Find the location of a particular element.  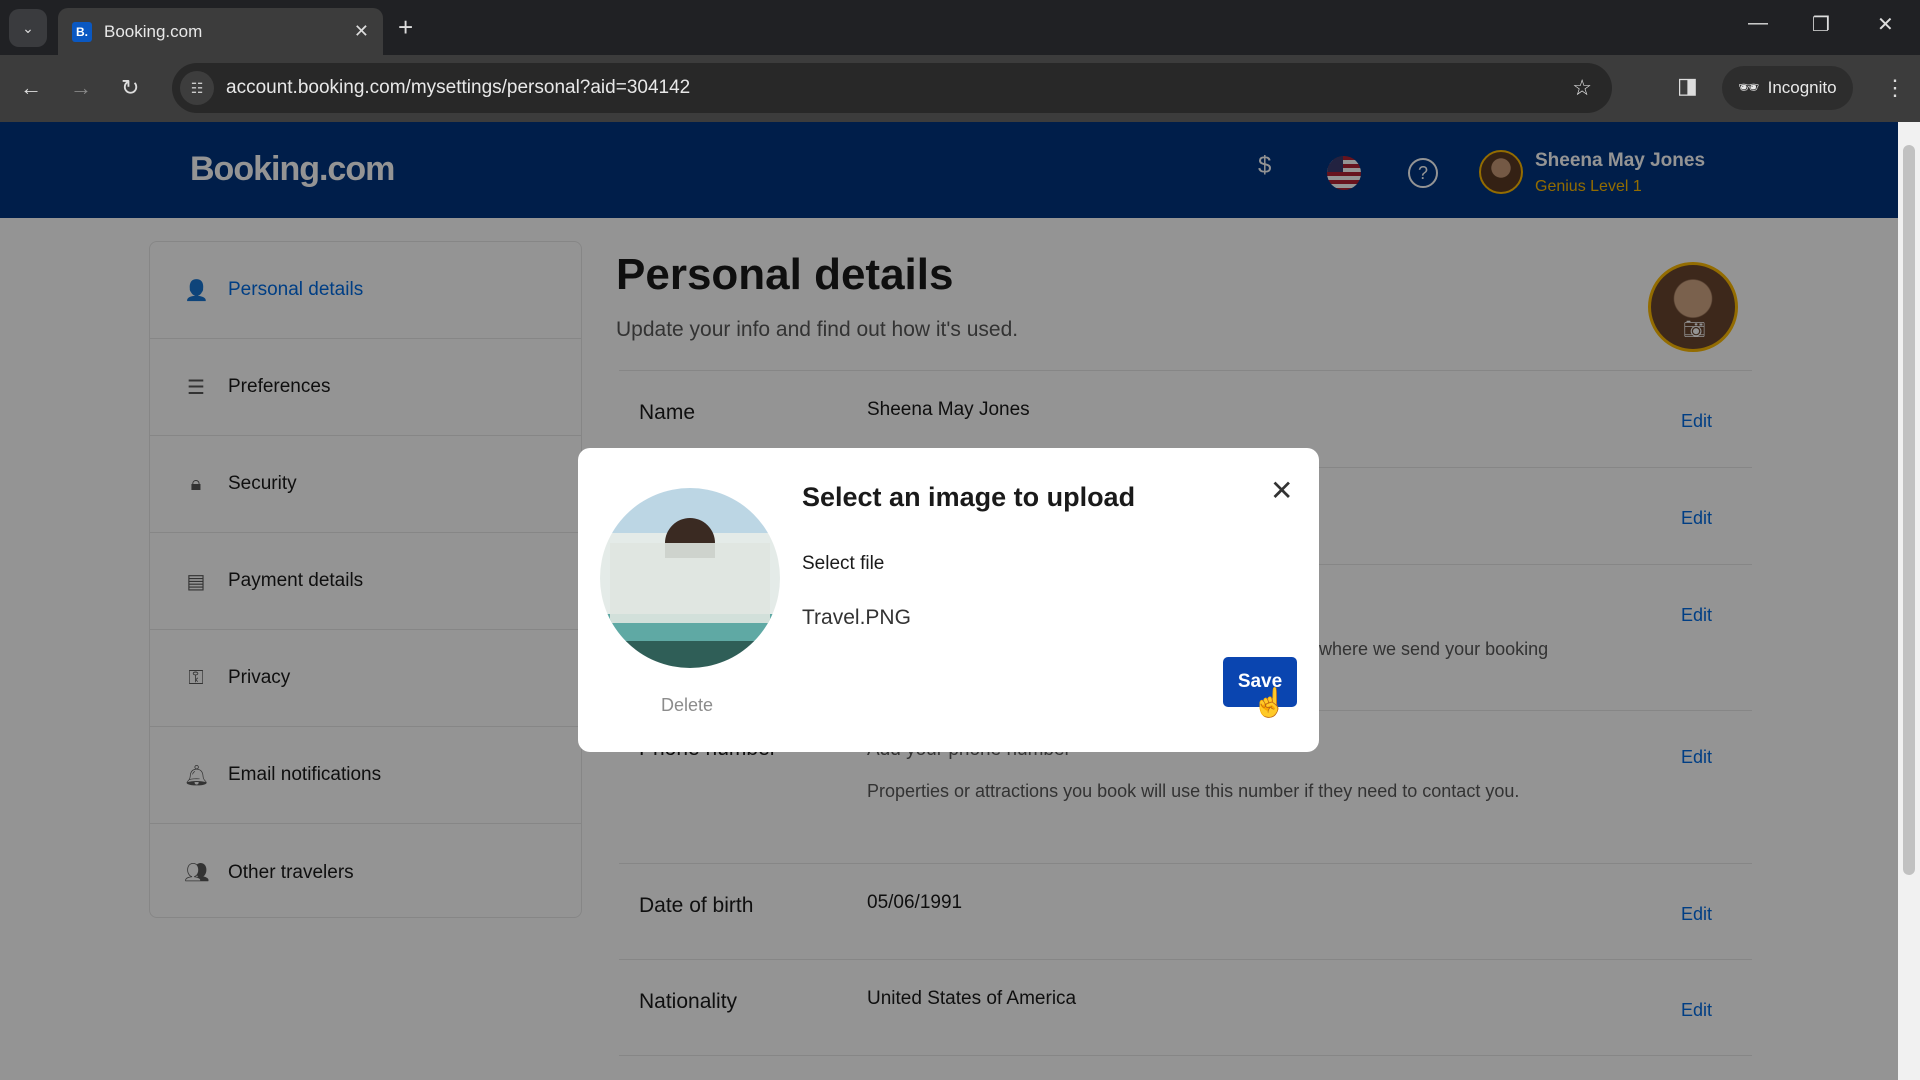

browser-tab-bar: ⌄ B. Booking.com ✕ + — ❐ ✕ is located at coordinates (960, 27).